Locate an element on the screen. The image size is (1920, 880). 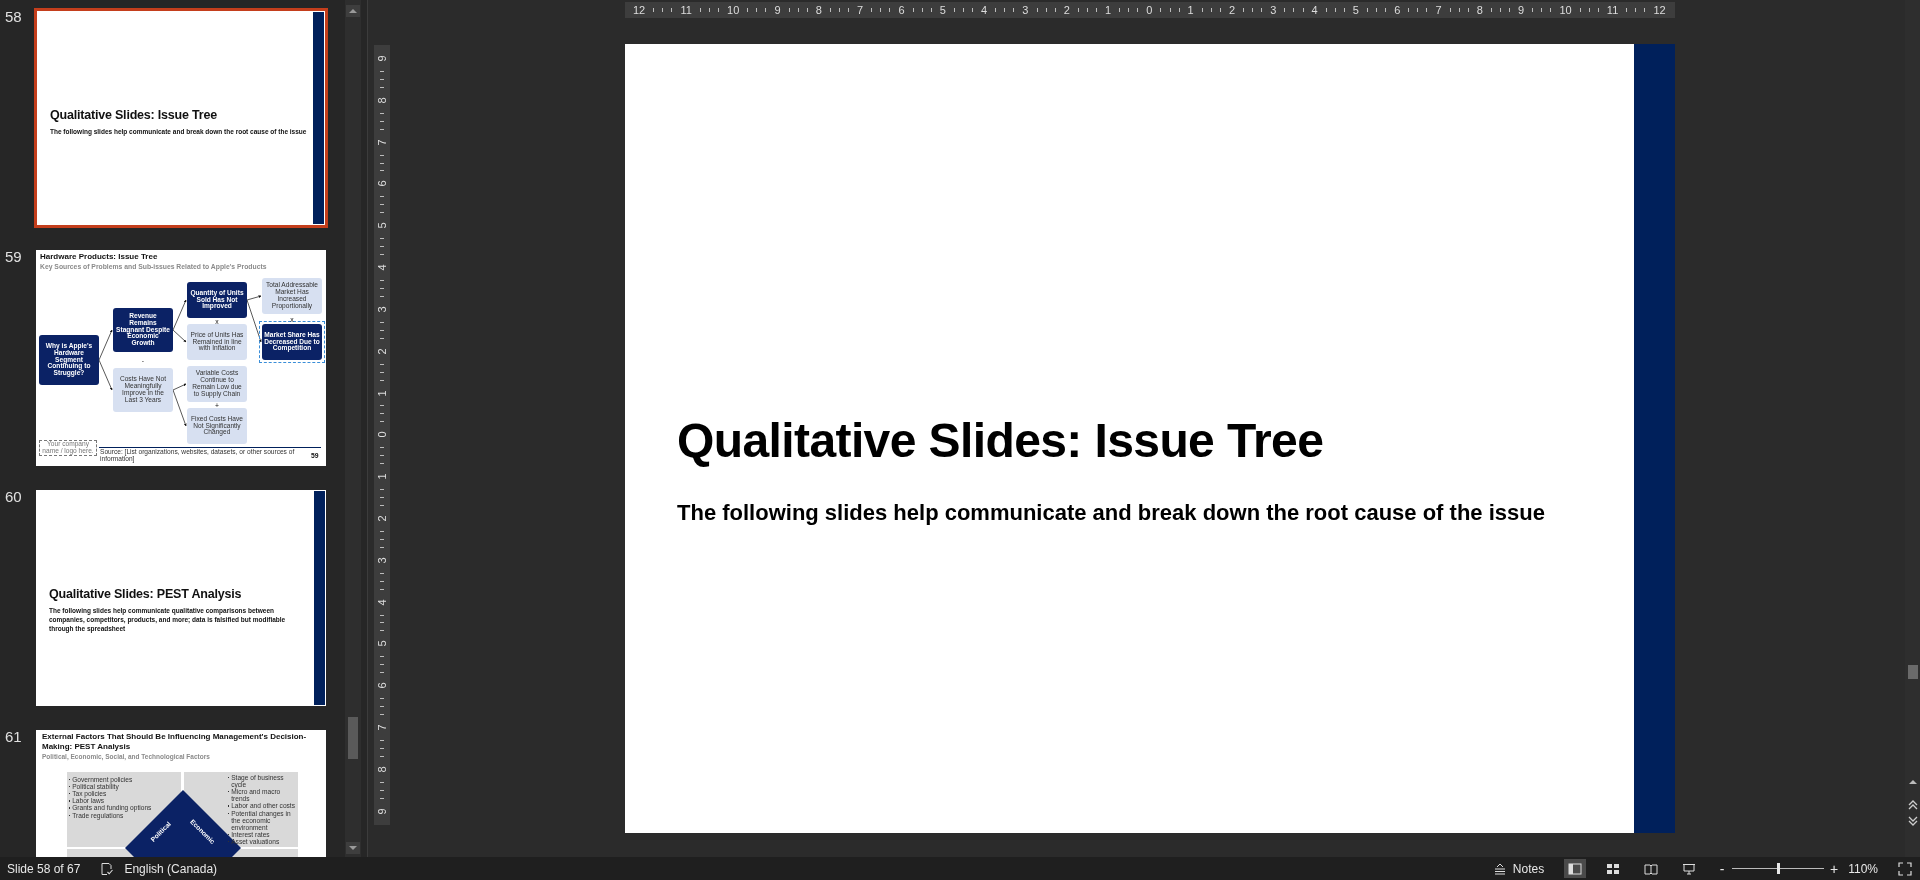
accessibility-icon is located at coordinates (107, 868).